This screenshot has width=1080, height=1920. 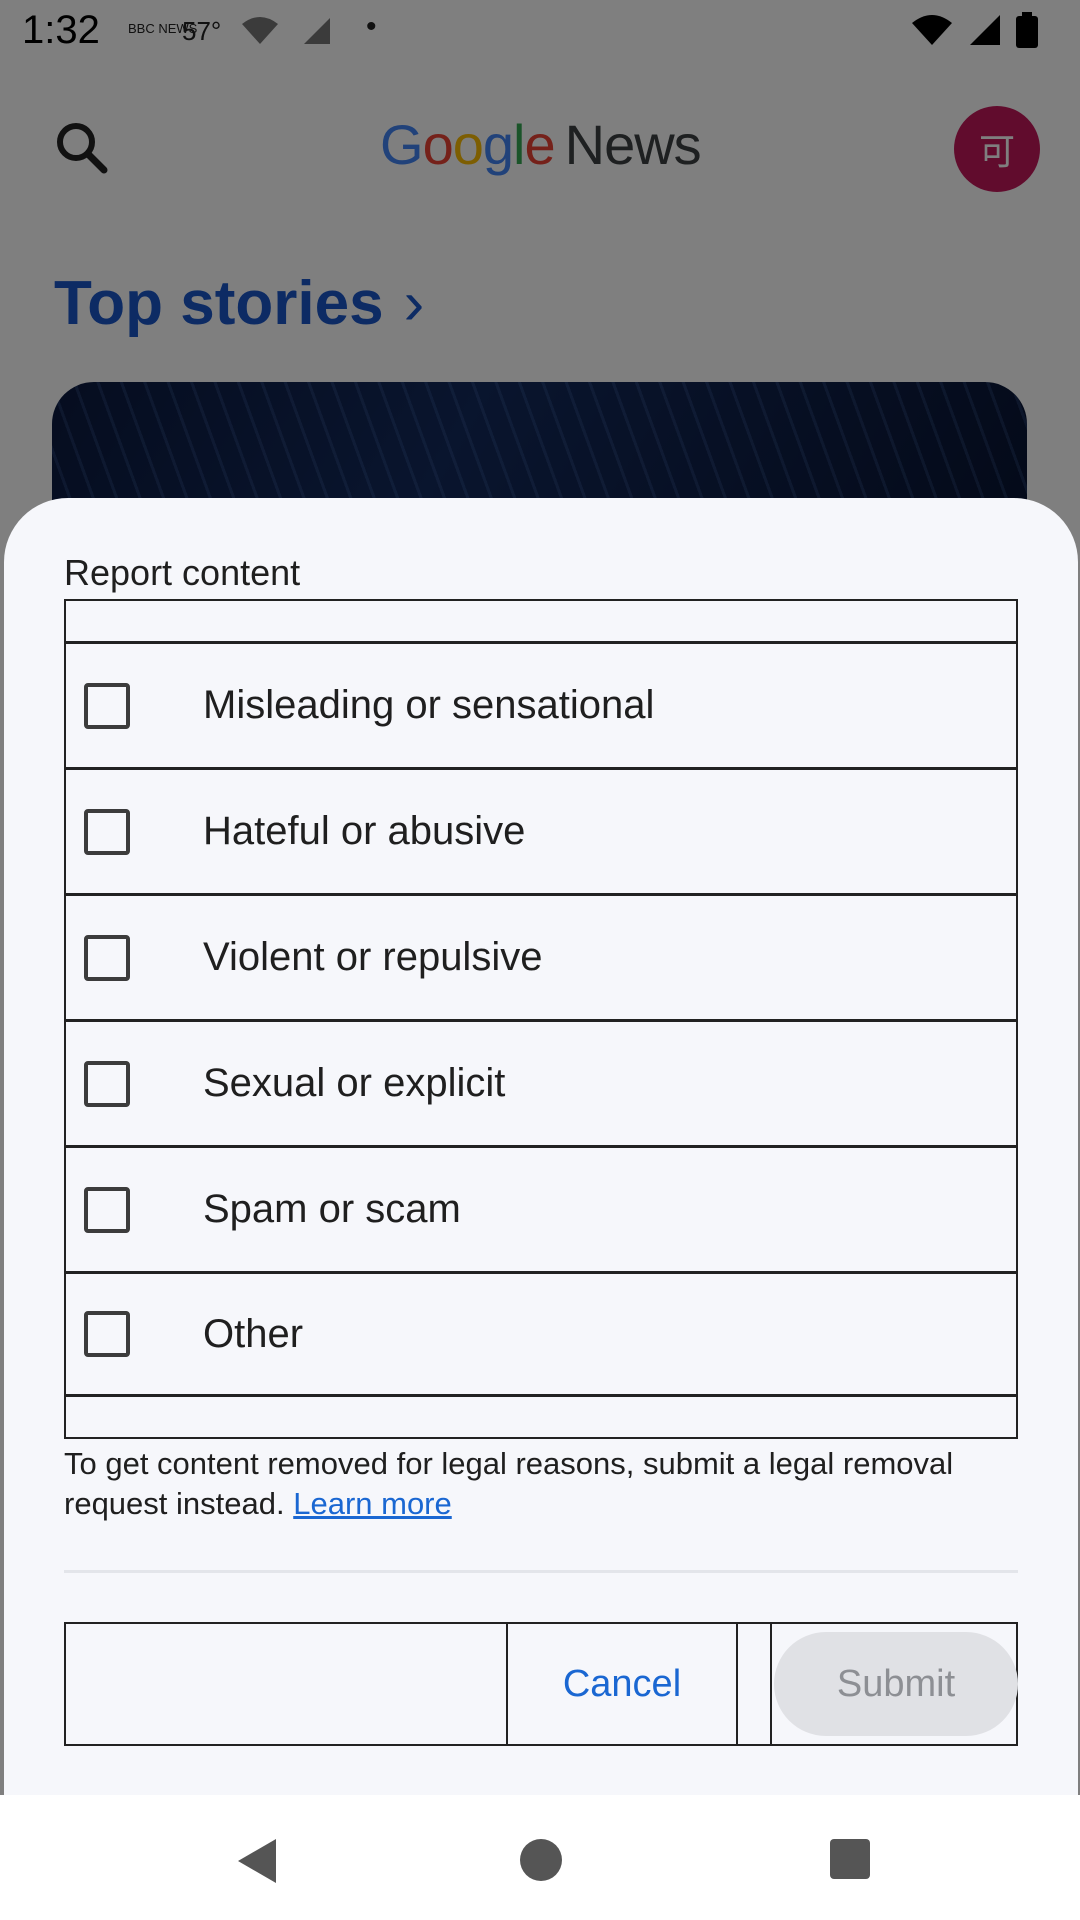 I want to click on button-gap, so click(x=755, y=1684).